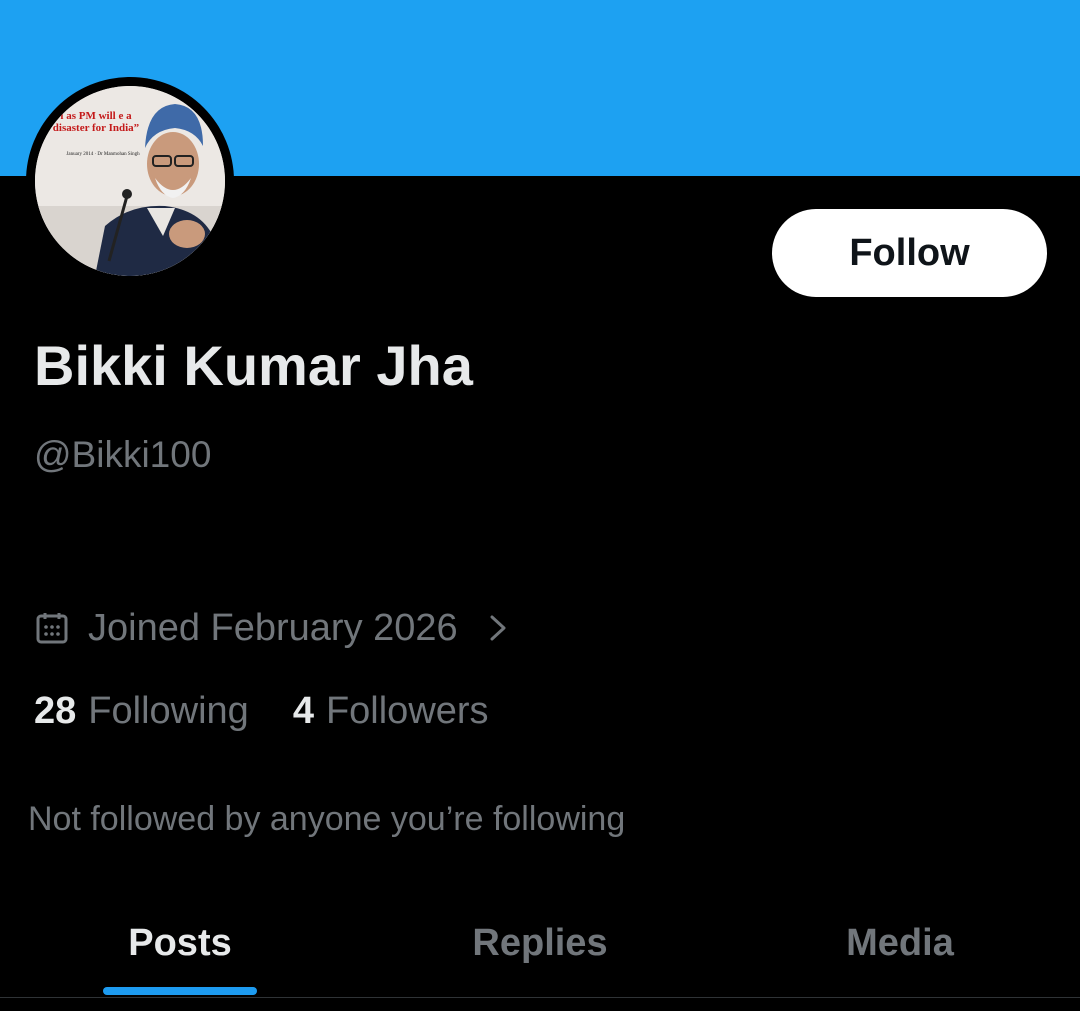  Describe the element at coordinates (55, 711) in the screenshot. I see `following-count: 28` at that location.